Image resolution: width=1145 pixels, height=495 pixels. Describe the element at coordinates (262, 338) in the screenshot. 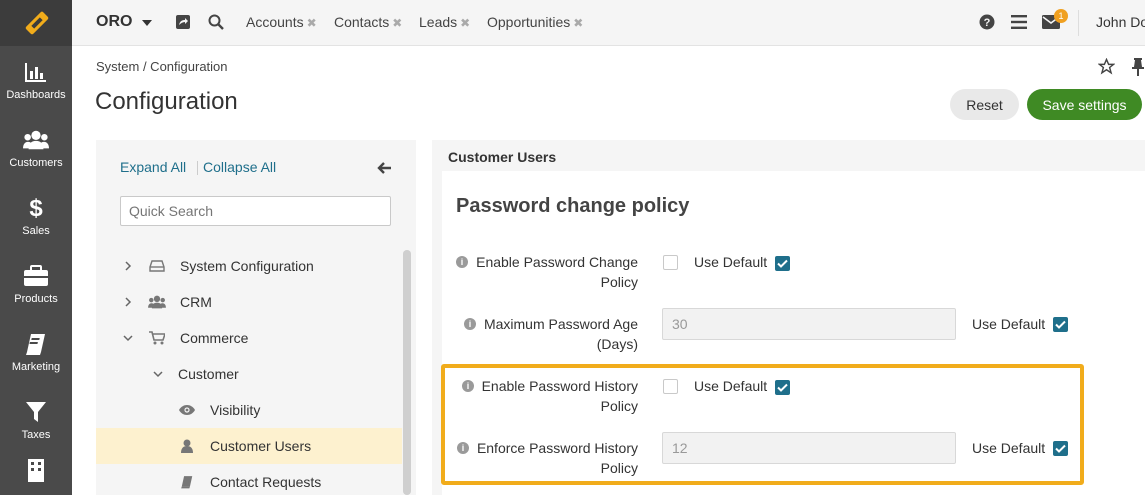

I see `tree-item-commerce: Commerce` at that location.